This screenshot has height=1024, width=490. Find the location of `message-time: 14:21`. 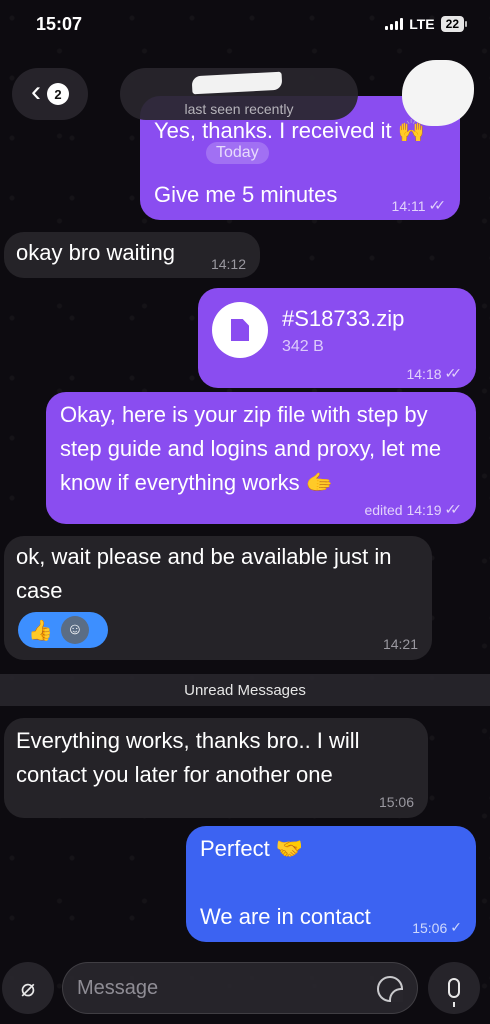

message-time: 14:21 is located at coordinates (400, 644).